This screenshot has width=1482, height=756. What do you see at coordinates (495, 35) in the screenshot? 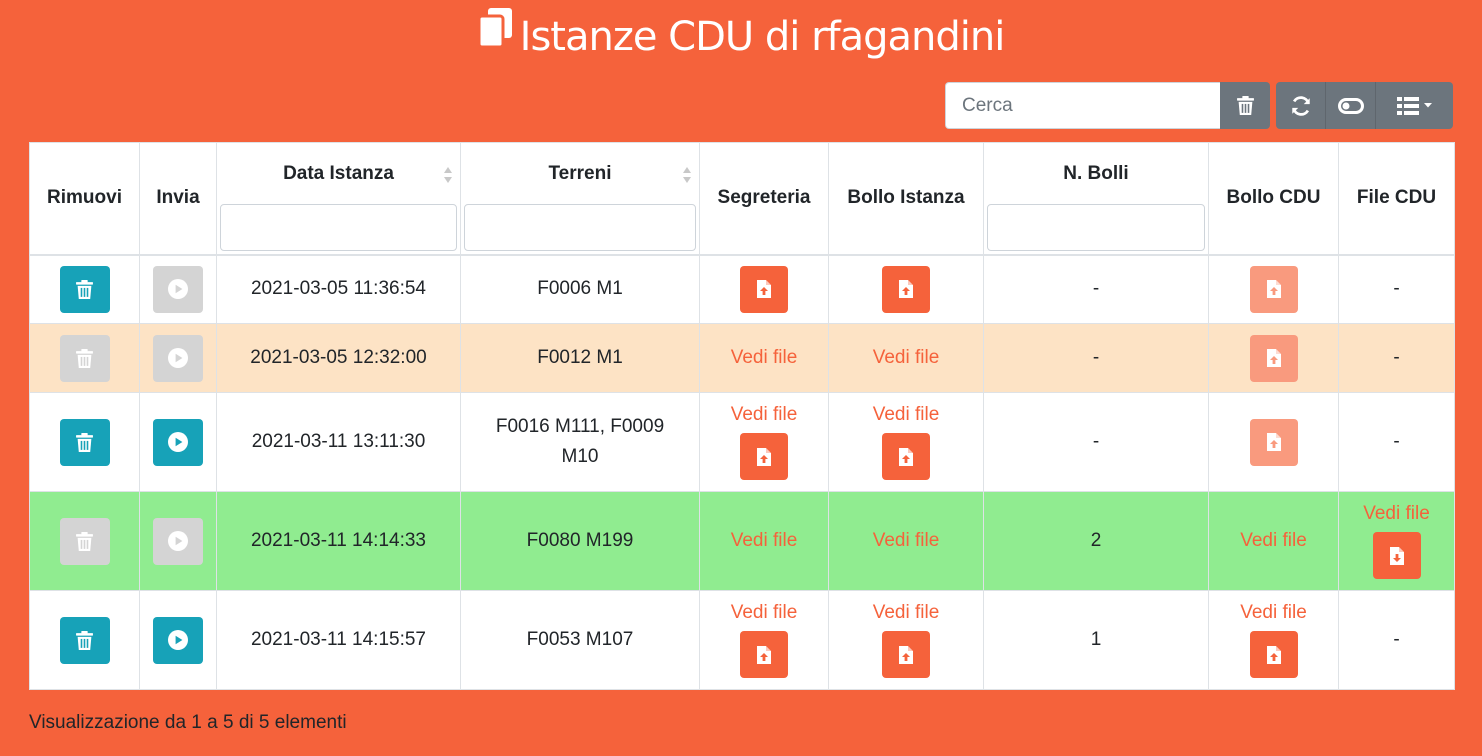
I see `copy-icon` at bounding box center [495, 35].